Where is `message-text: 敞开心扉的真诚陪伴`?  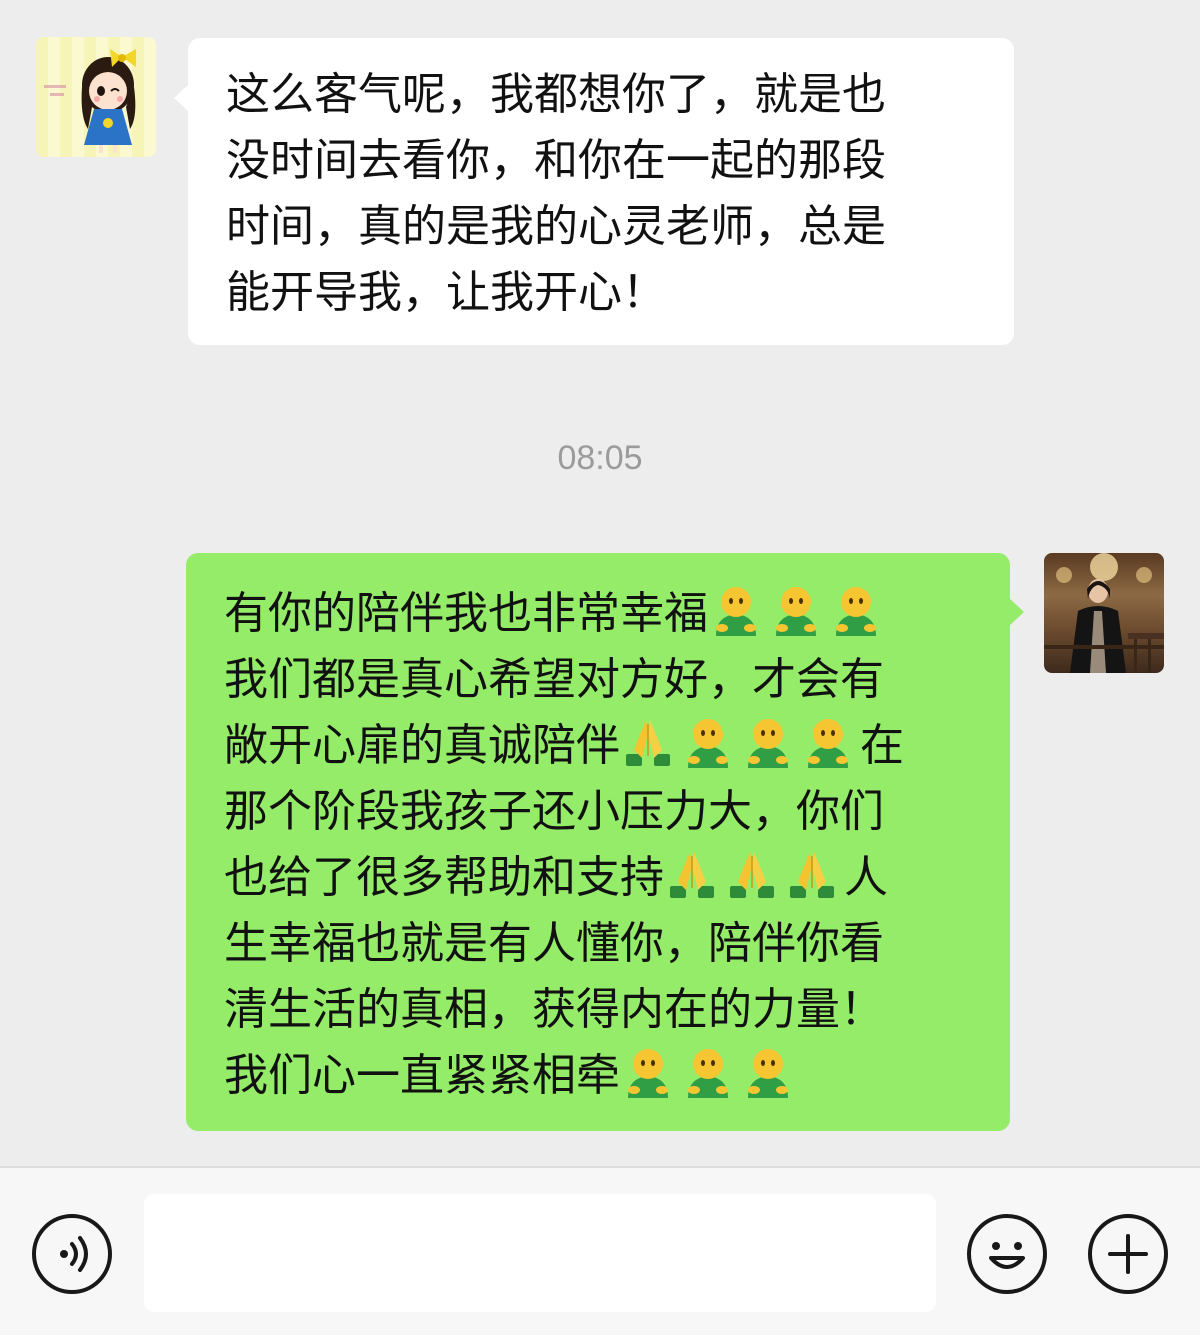 message-text: 敞开心扉的真诚陪伴 is located at coordinates (422, 745).